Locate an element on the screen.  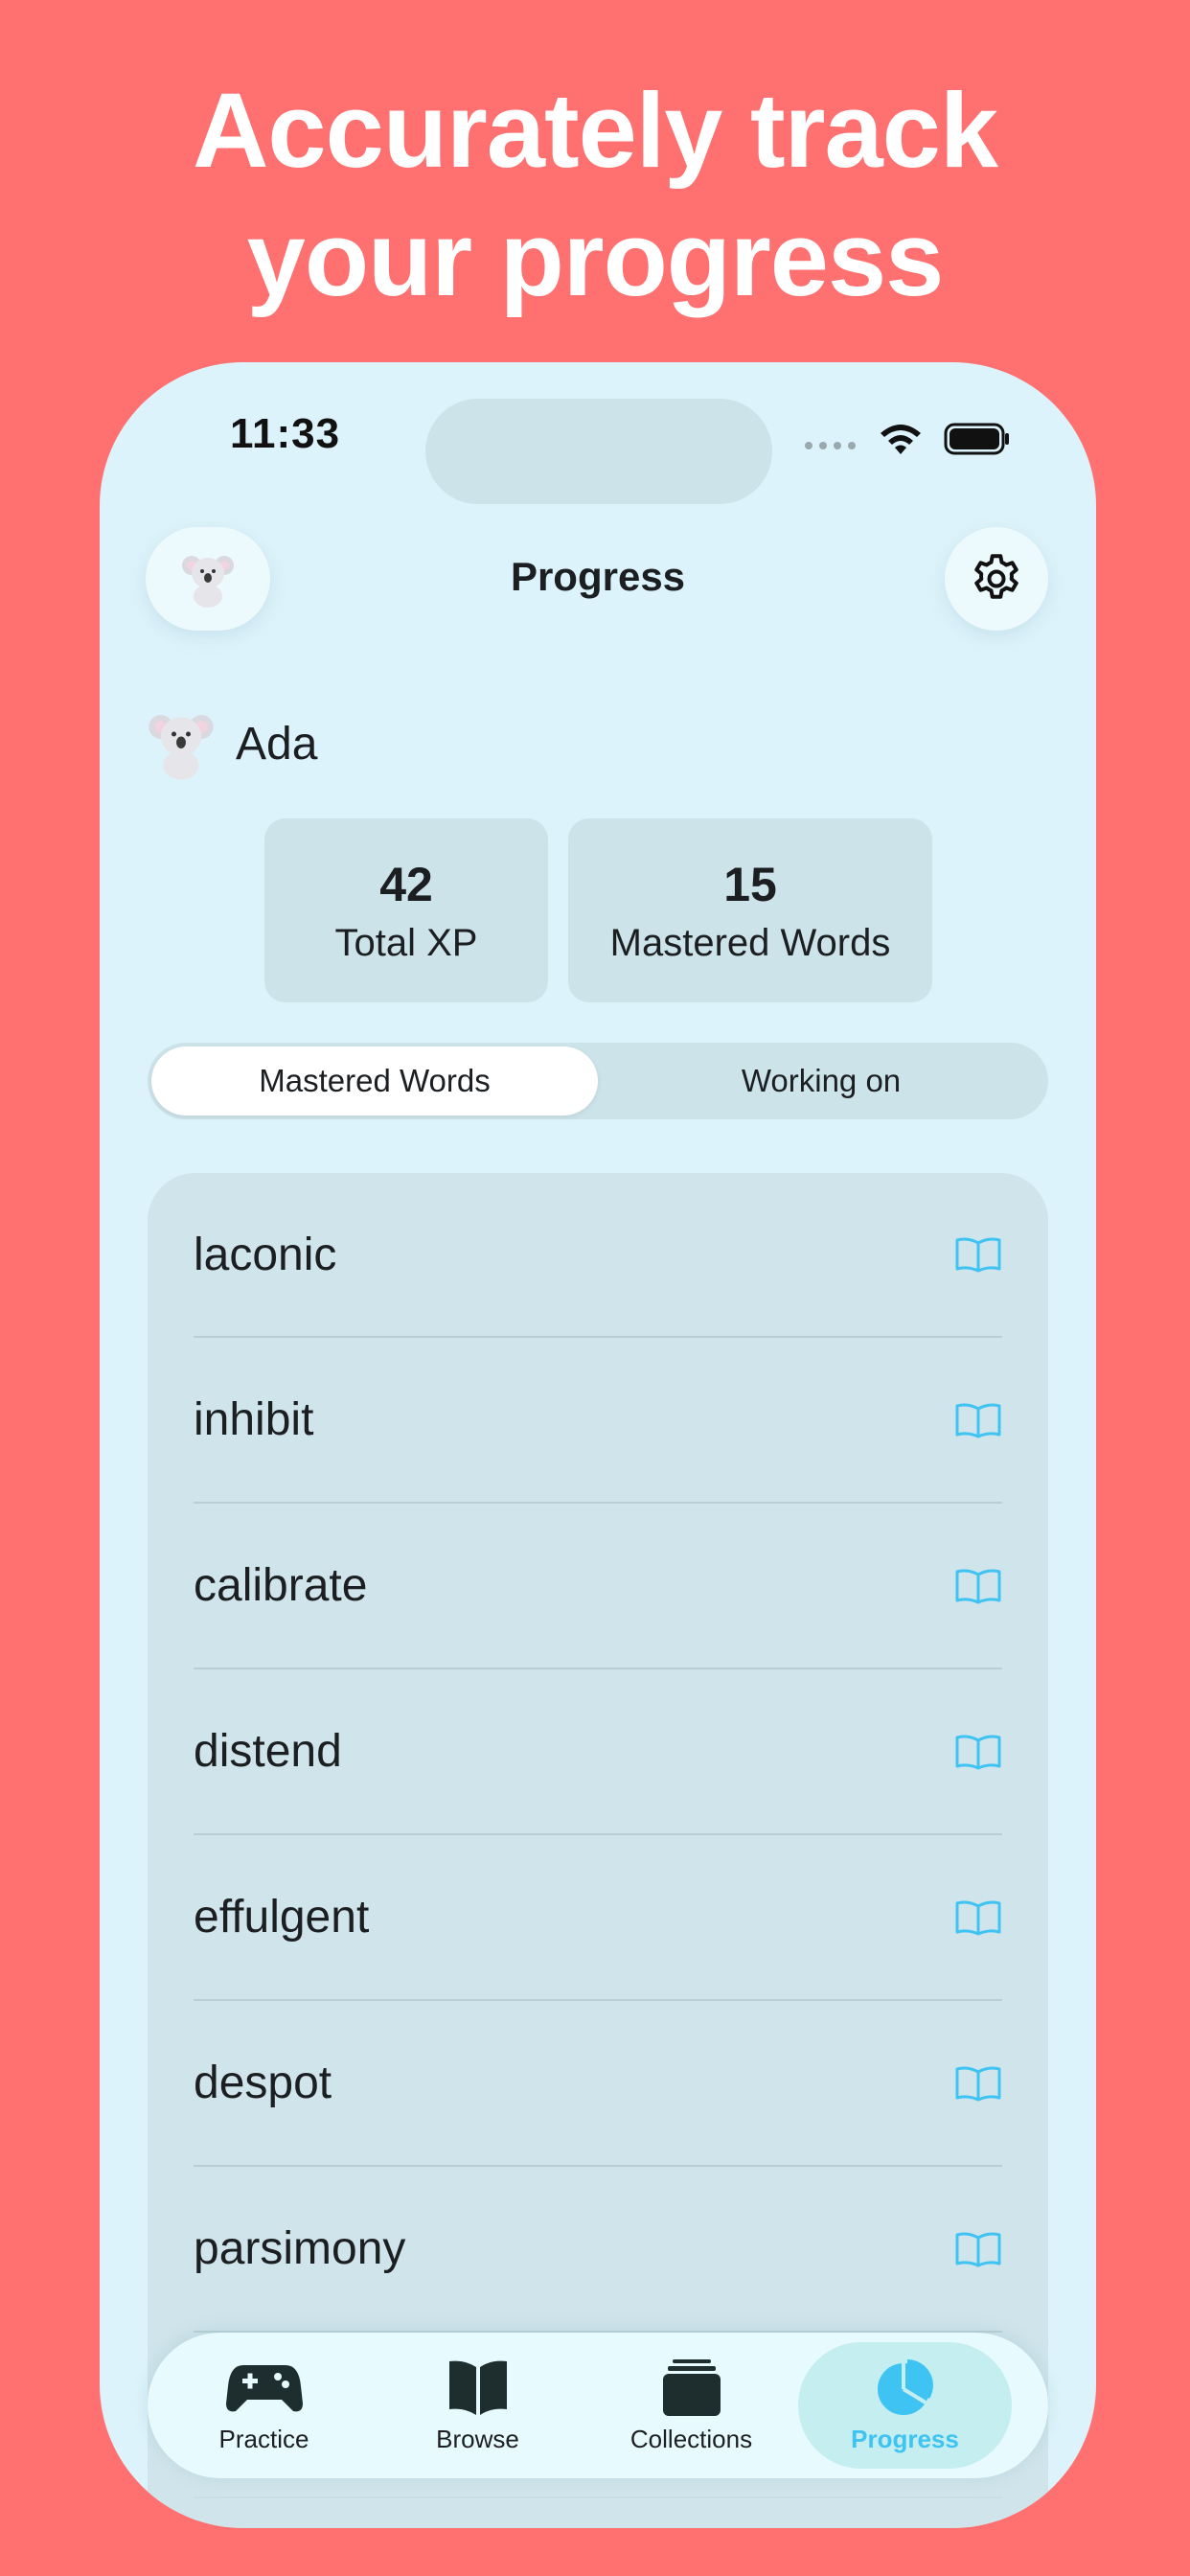
wifi-icon is located at coordinates (901, 439).